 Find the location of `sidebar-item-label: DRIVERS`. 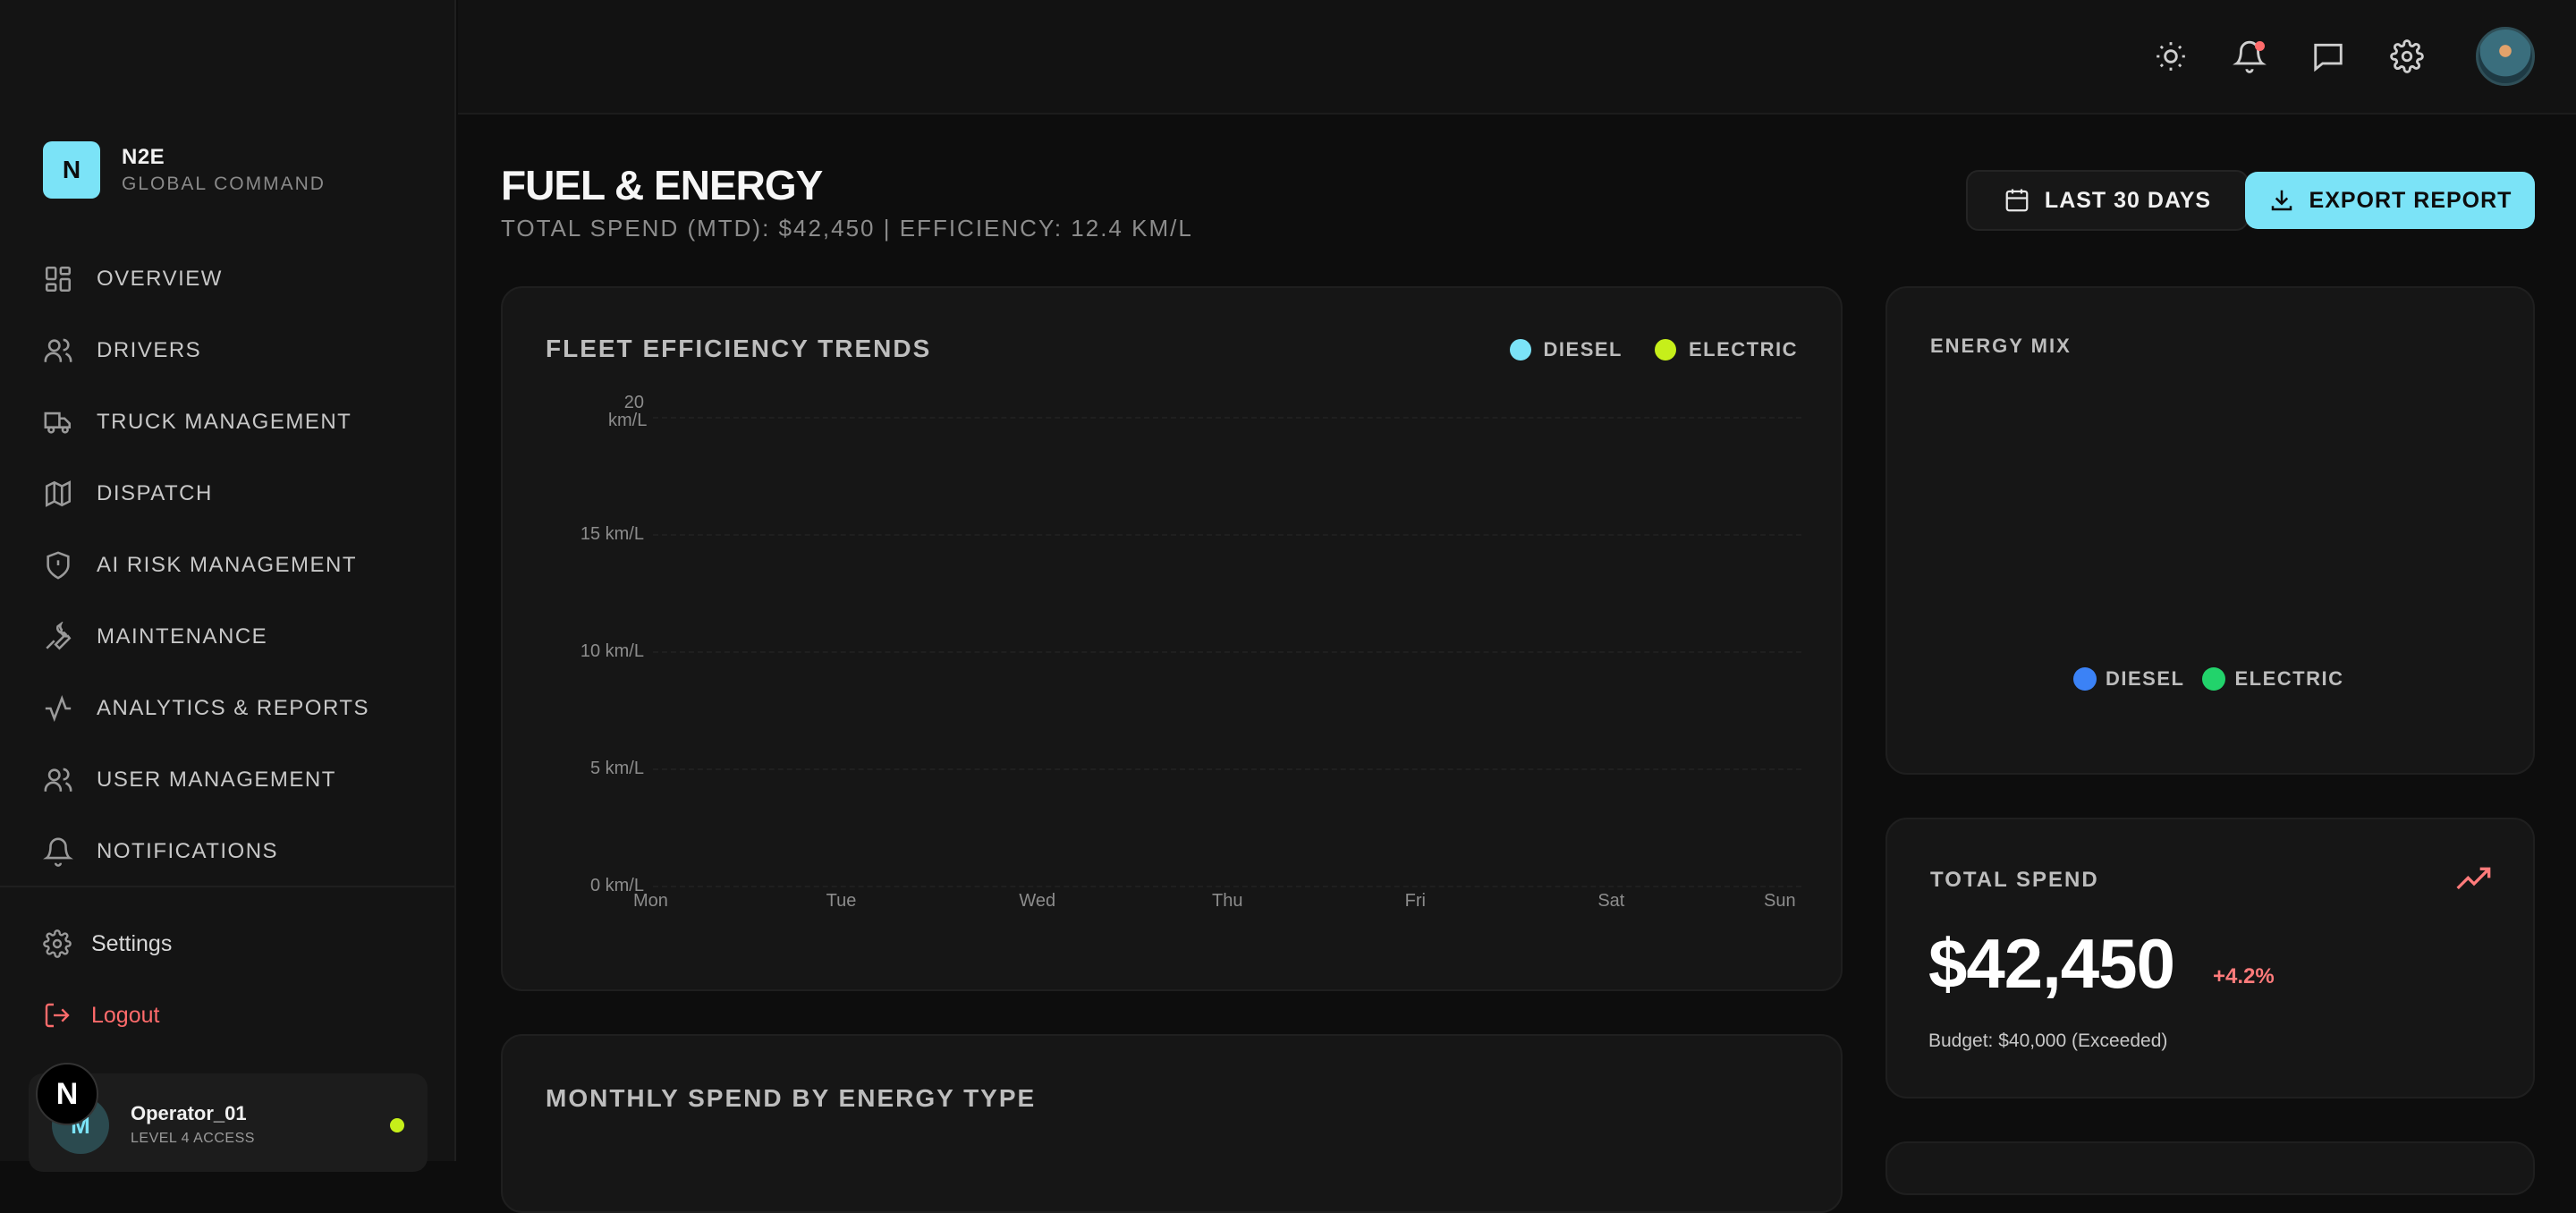

sidebar-item-label: DRIVERS is located at coordinates (149, 350).